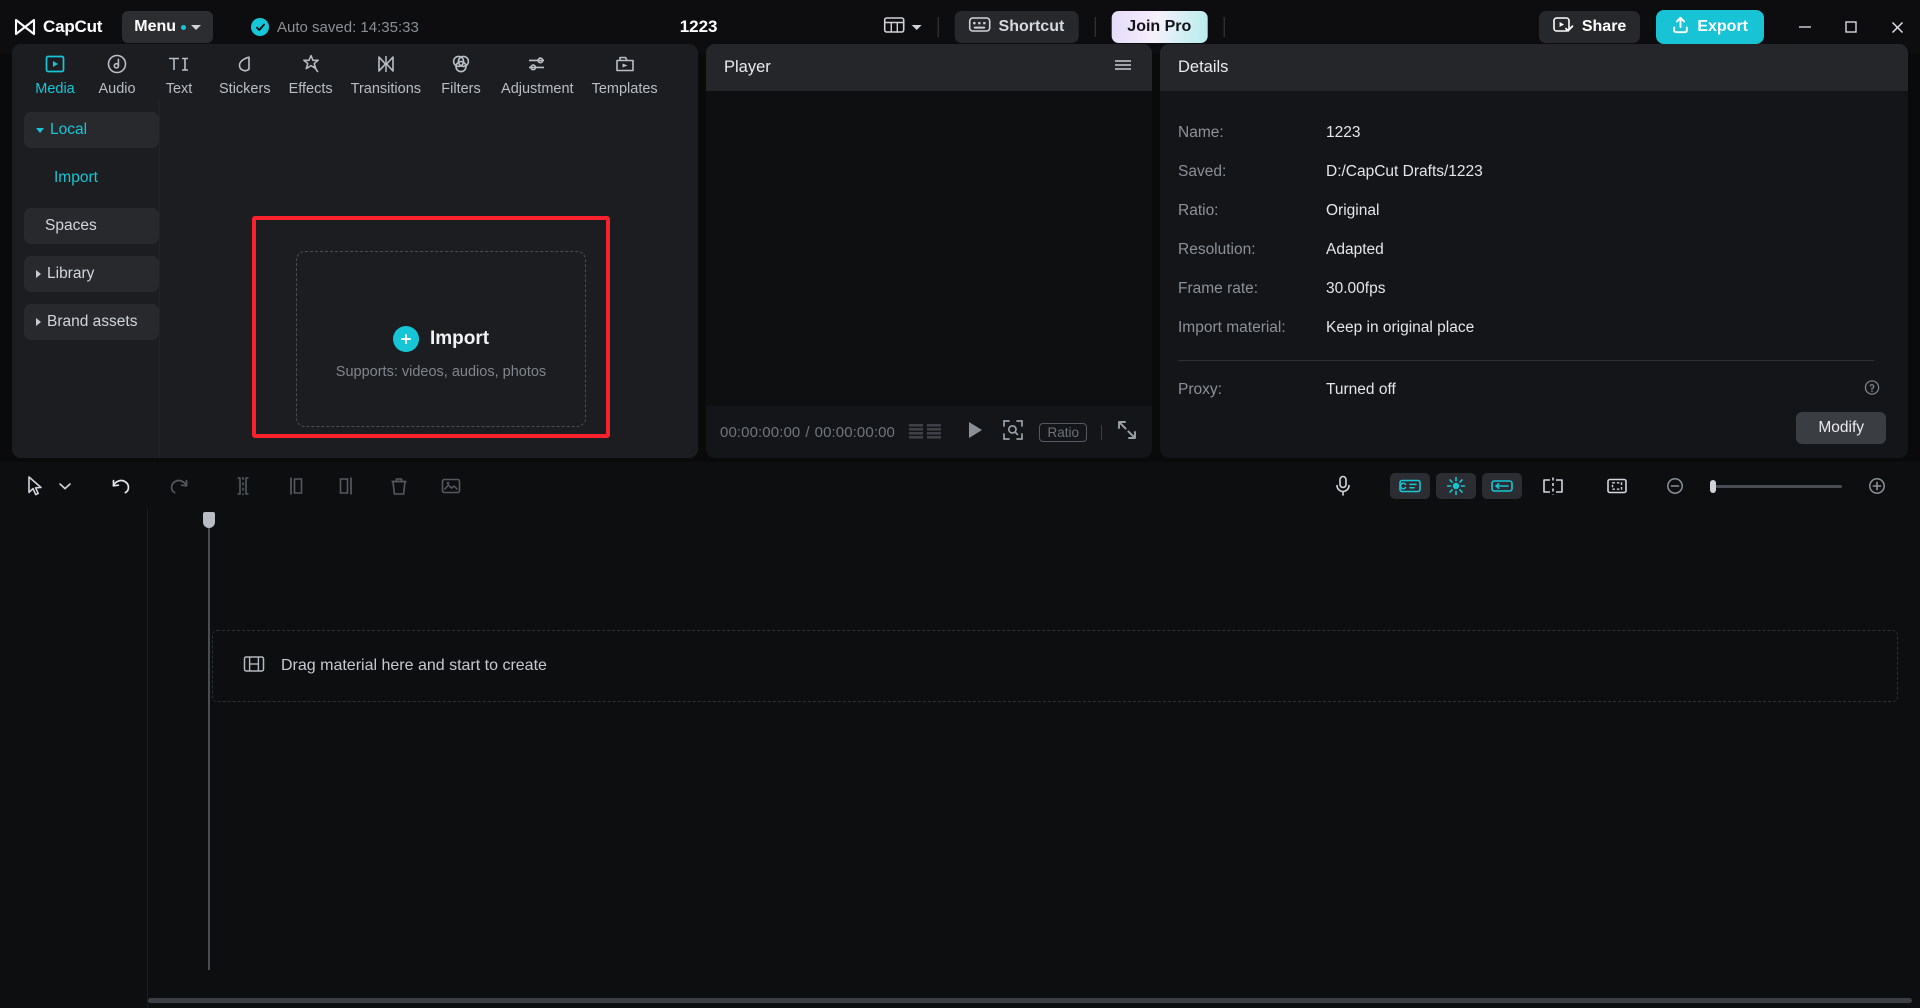  Describe the element at coordinates (209, 520) in the screenshot. I see `playhead-handle` at that location.